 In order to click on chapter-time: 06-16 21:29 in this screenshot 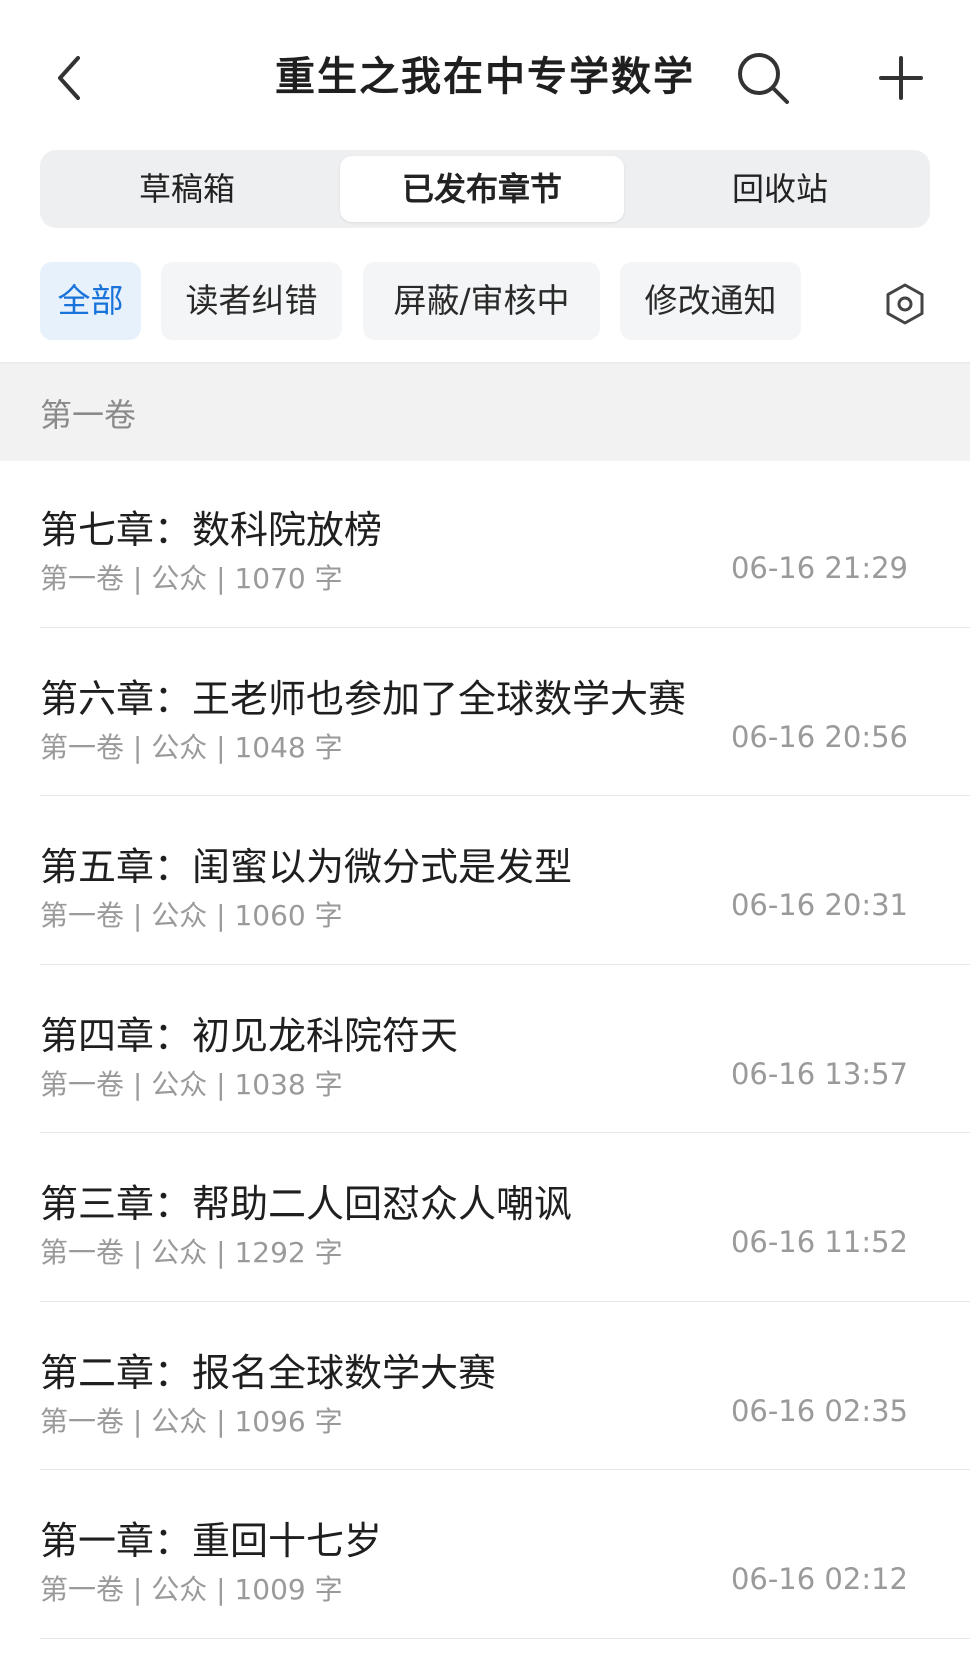, I will do `click(819, 568)`.